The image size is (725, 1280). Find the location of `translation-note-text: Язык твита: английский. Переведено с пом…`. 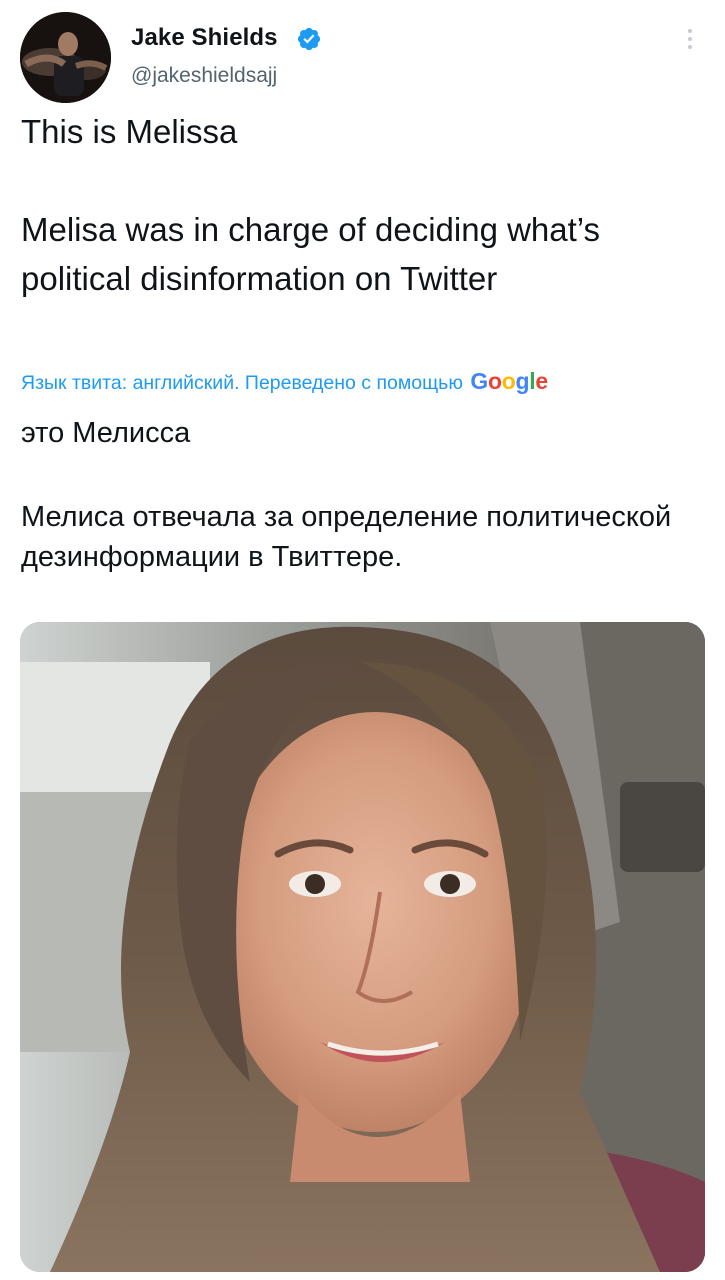

translation-note-text: Язык твита: английский. Переведено с пом… is located at coordinates (242, 383).